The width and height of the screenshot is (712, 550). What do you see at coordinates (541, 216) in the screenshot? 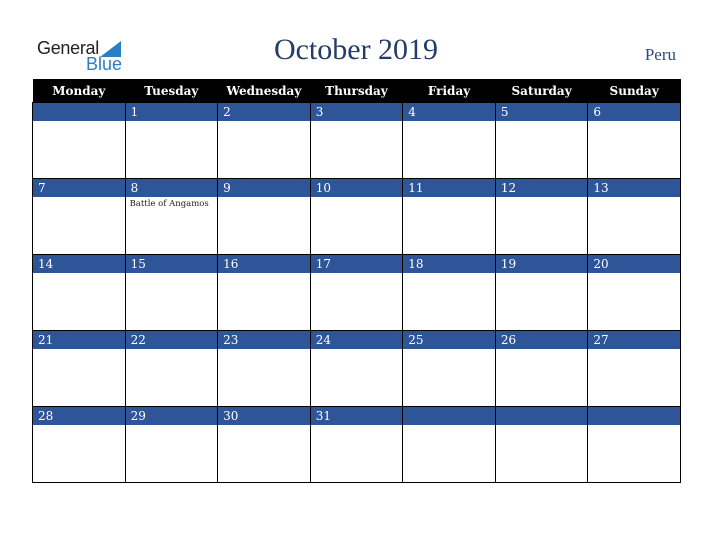
I see `day-cell: 12` at bounding box center [541, 216].